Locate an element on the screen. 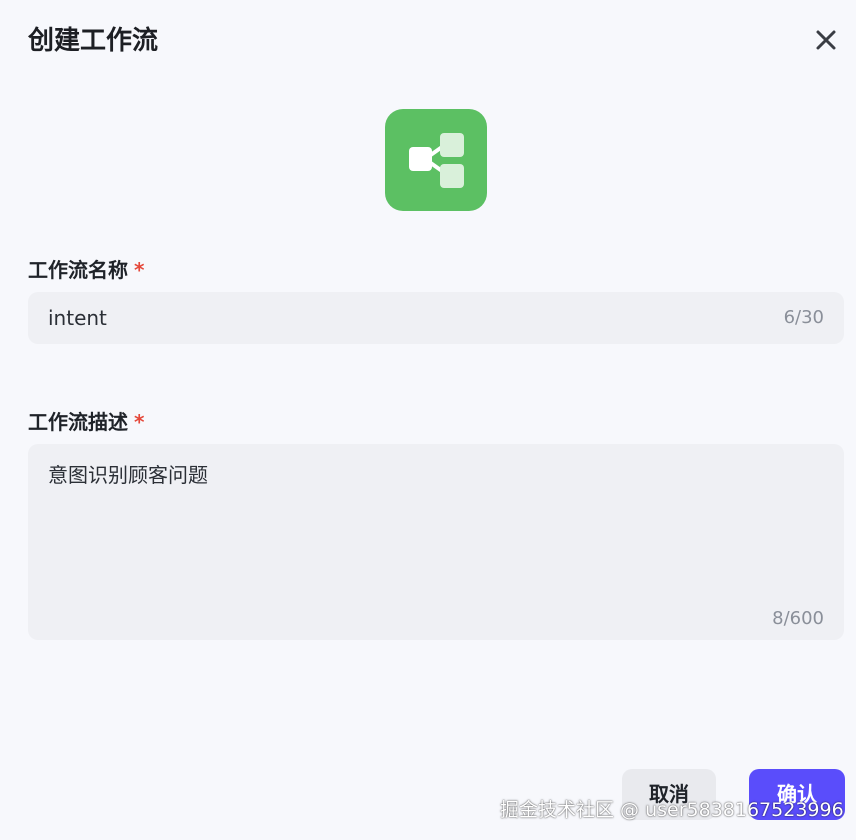 The height and width of the screenshot is (840, 856). name-label: 工作流名称 * is located at coordinates (86, 268).